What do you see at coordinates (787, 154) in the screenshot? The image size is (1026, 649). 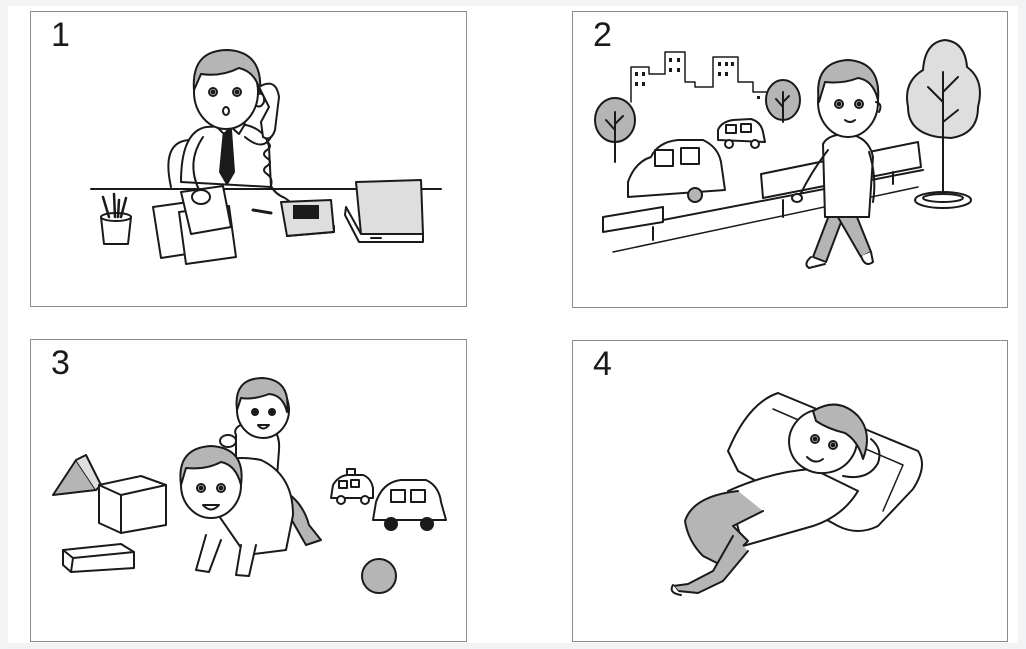 I see `walking-scene-illustration` at bounding box center [787, 154].